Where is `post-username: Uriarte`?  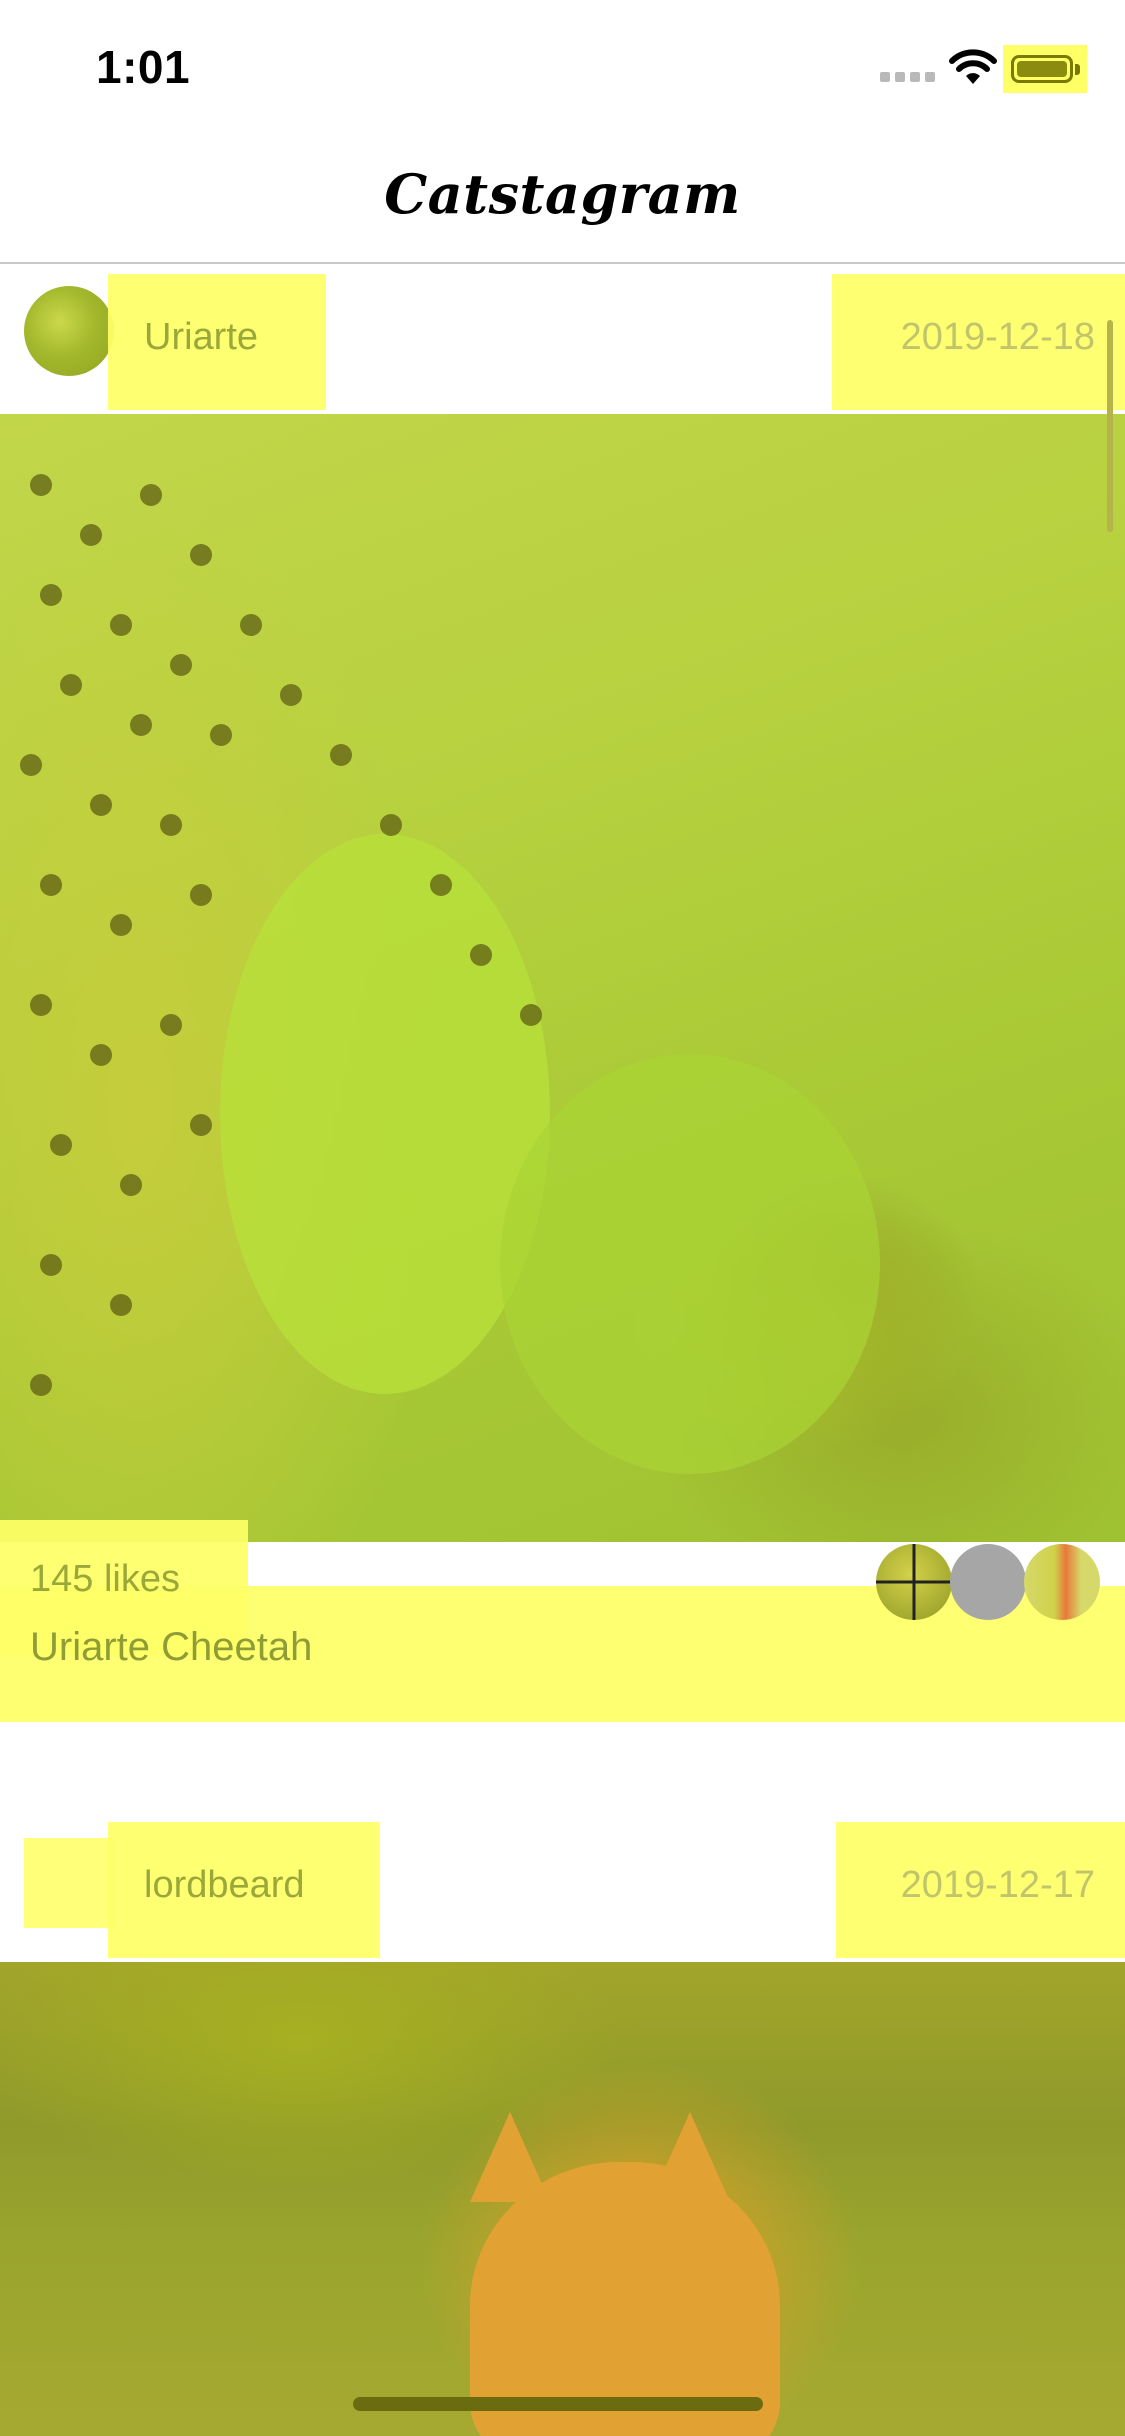
post-username: Uriarte is located at coordinates (201, 337).